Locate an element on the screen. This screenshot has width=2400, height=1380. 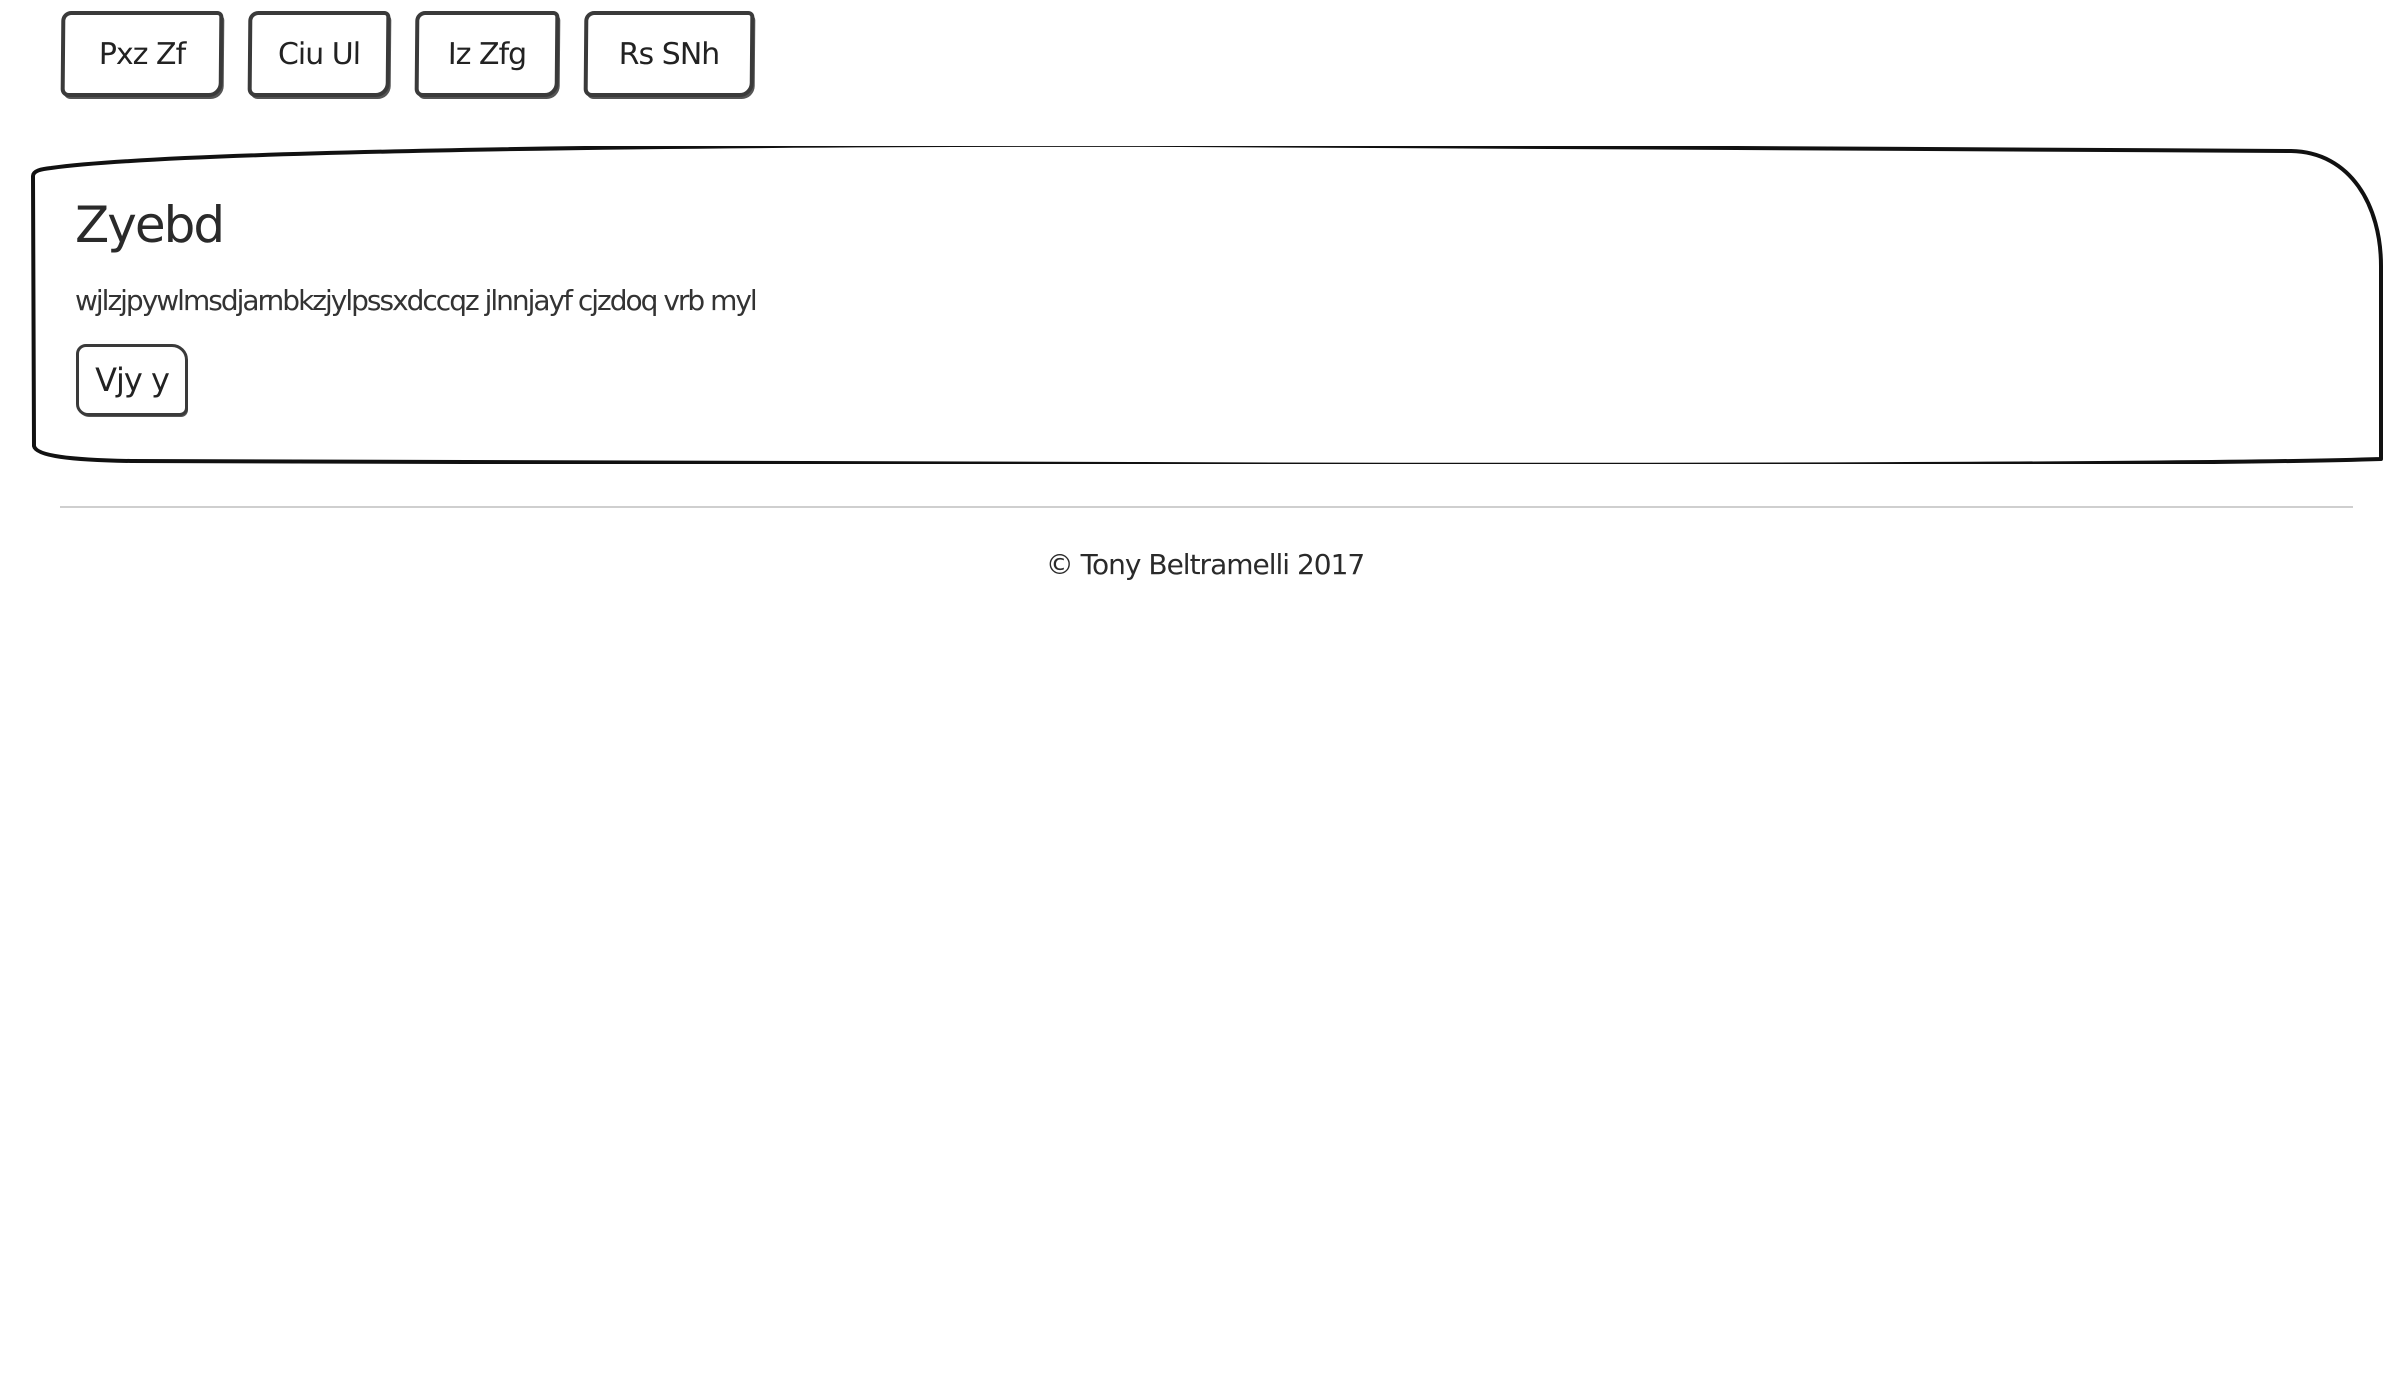
nav-button-2: Ciu Ul is located at coordinates (319, 54).